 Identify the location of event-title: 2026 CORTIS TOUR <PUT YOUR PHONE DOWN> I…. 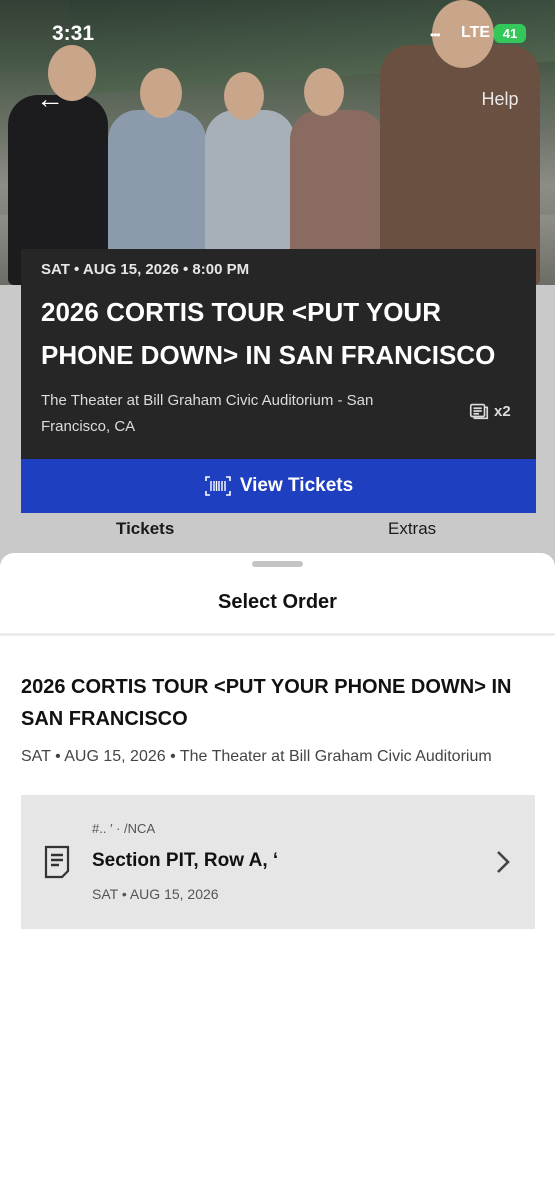
(268, 333).